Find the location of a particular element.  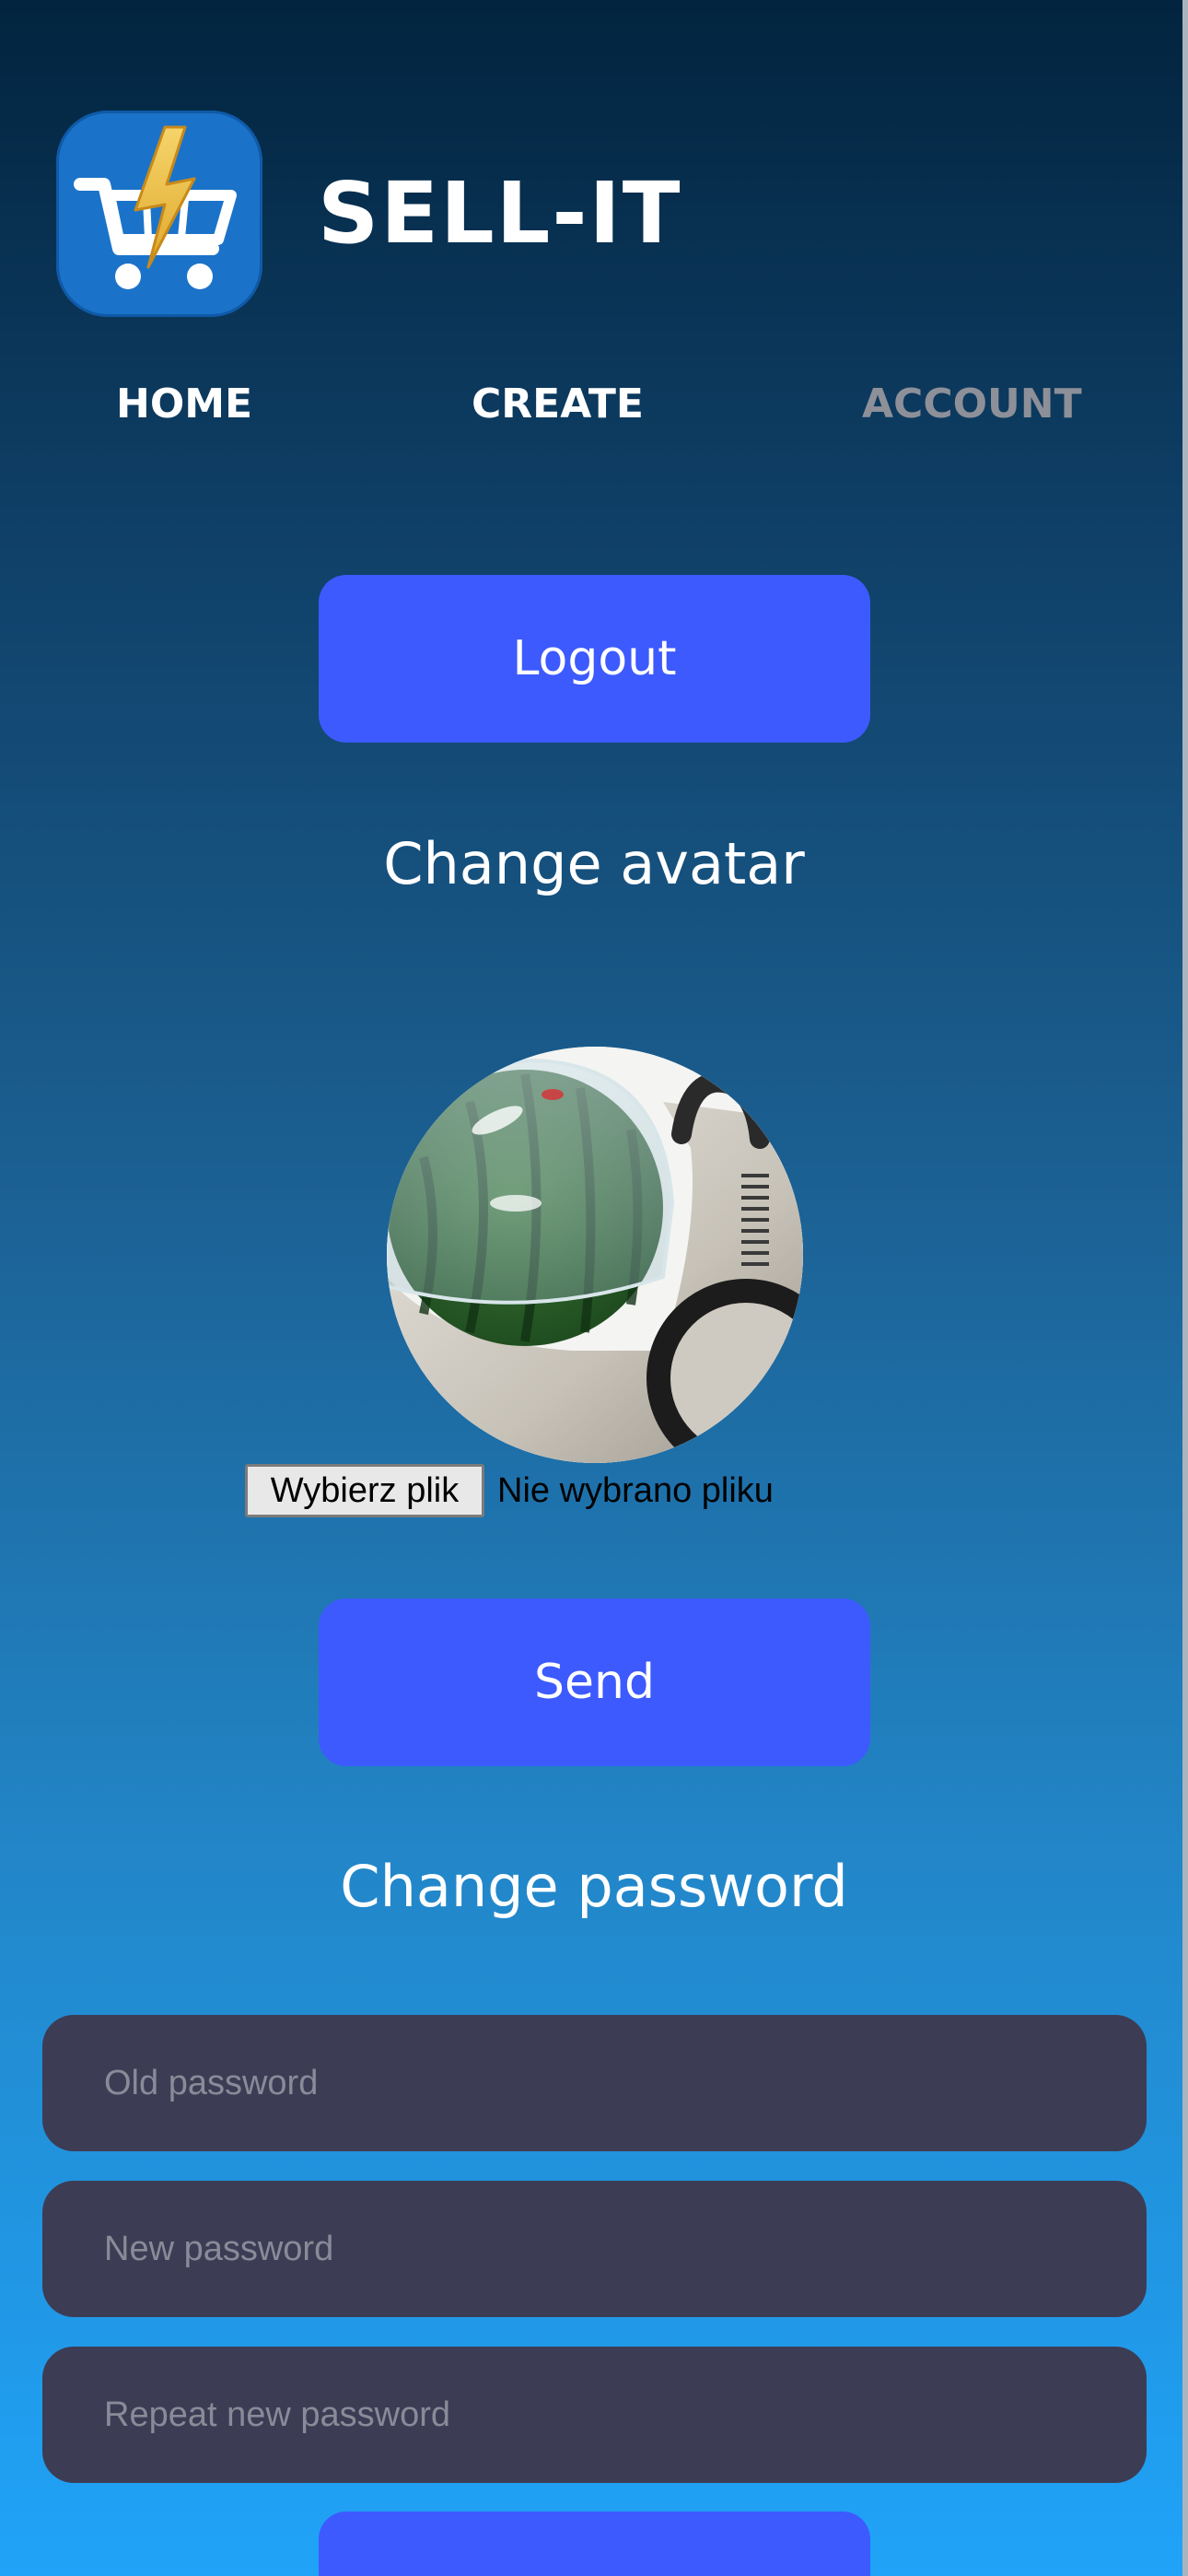

new-password-input is located at coordinates (624, 2249).